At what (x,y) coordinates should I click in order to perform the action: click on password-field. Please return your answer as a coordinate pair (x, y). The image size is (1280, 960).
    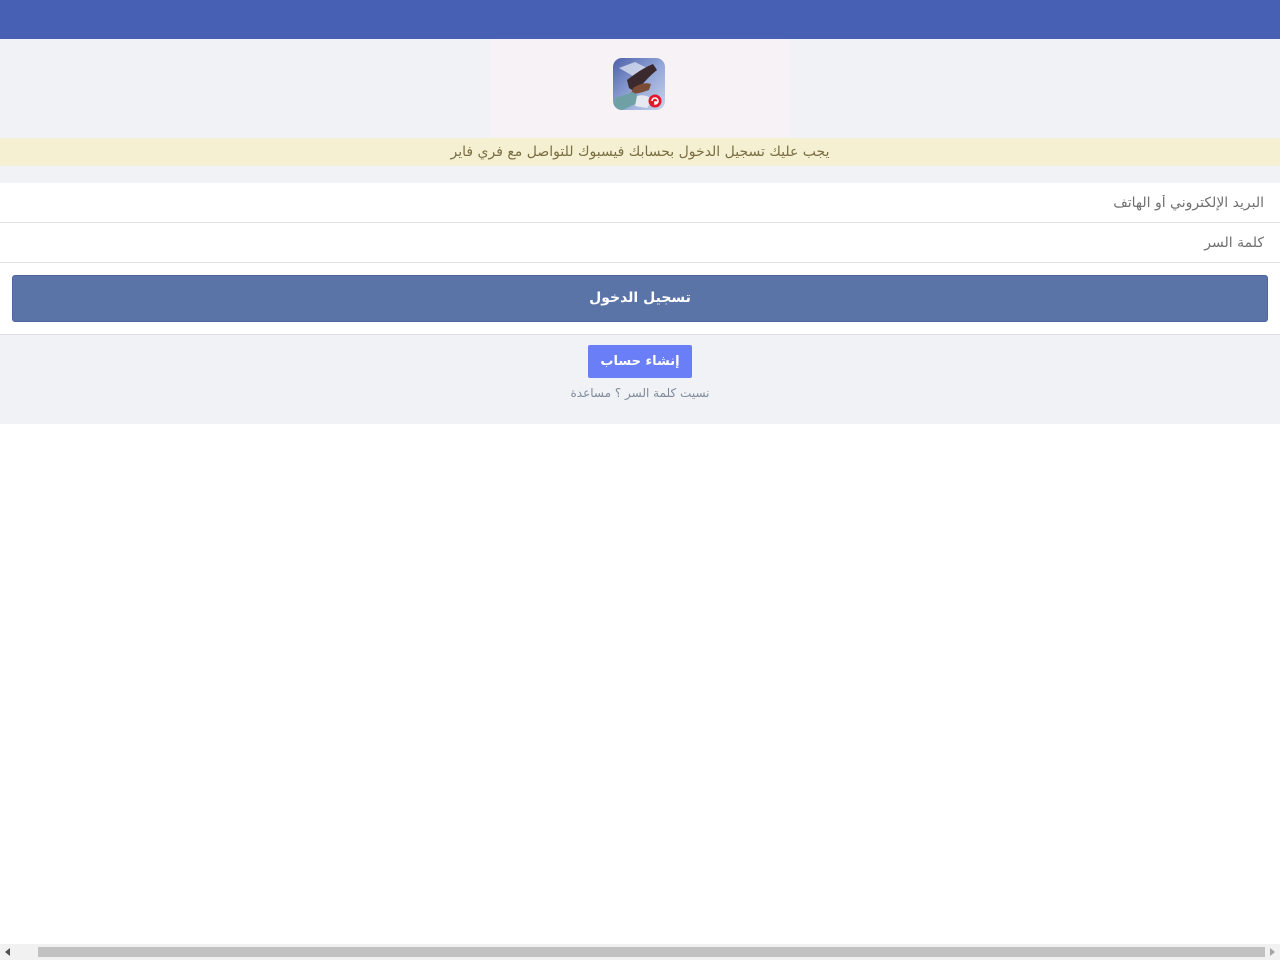
    Looking at the image, I should click on (640, 243).